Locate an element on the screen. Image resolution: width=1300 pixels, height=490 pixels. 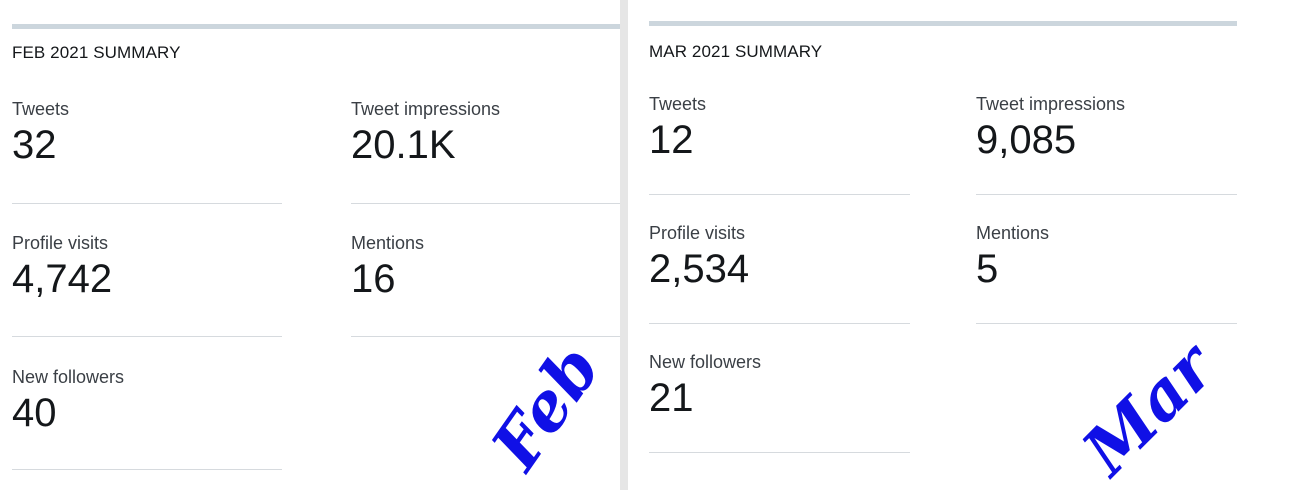
summary-title: MAR 2021 SUMMARY is located at coordinates (736, 51).